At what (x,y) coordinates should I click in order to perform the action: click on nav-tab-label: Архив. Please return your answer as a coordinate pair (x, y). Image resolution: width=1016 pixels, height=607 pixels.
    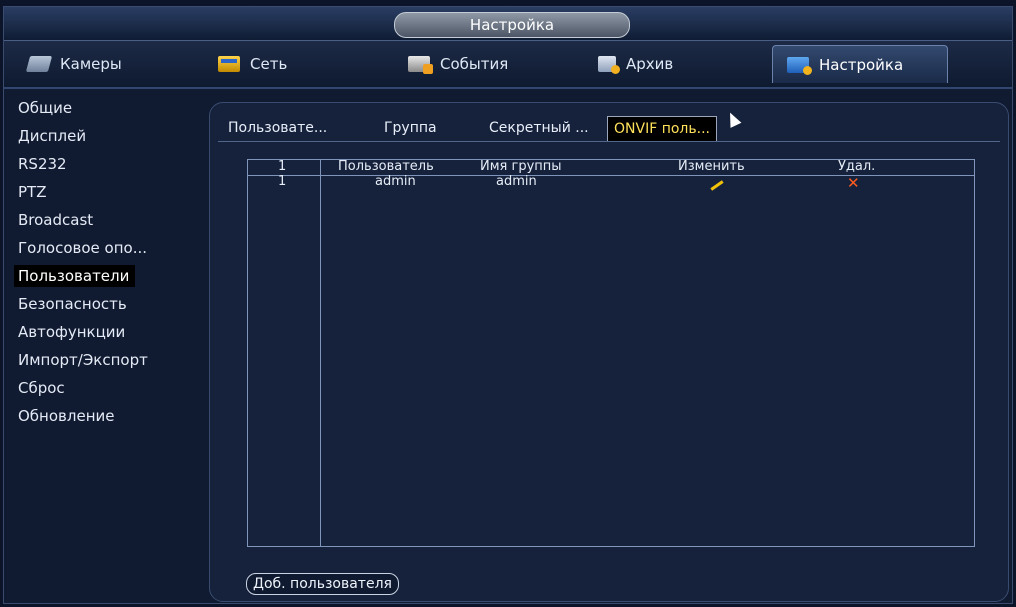
    Looking at the image, I should click on (650, 64).